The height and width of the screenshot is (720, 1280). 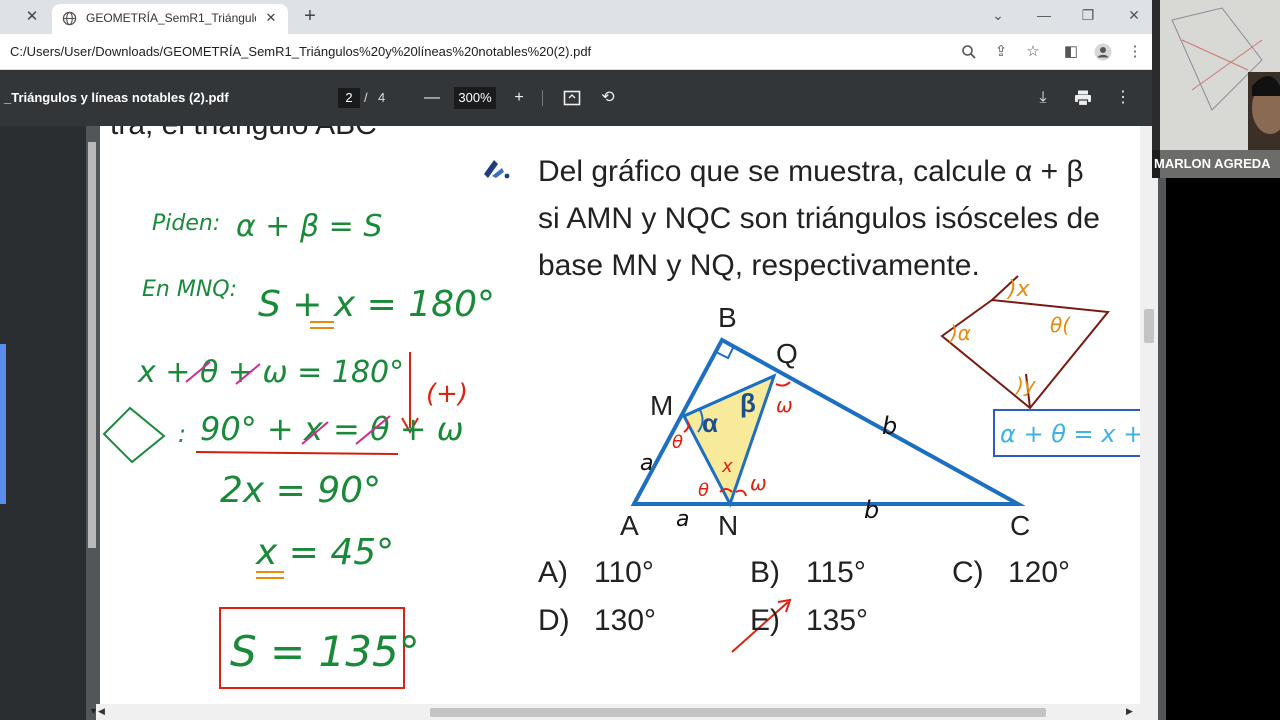 What do you see at coordinates (69, 18) in the screenshot?
I see `globe-icon` at bounding box center [69, 18].